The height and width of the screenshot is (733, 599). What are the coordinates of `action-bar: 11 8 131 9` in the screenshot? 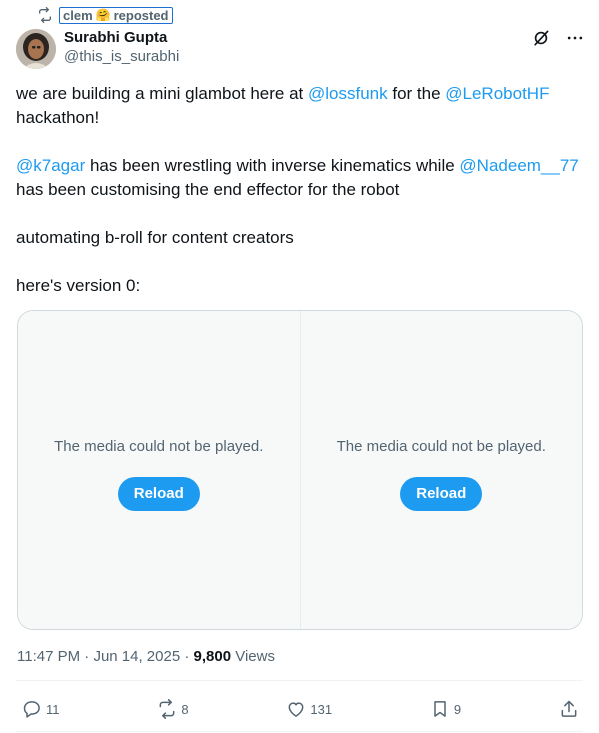 It's located at (300, 709).